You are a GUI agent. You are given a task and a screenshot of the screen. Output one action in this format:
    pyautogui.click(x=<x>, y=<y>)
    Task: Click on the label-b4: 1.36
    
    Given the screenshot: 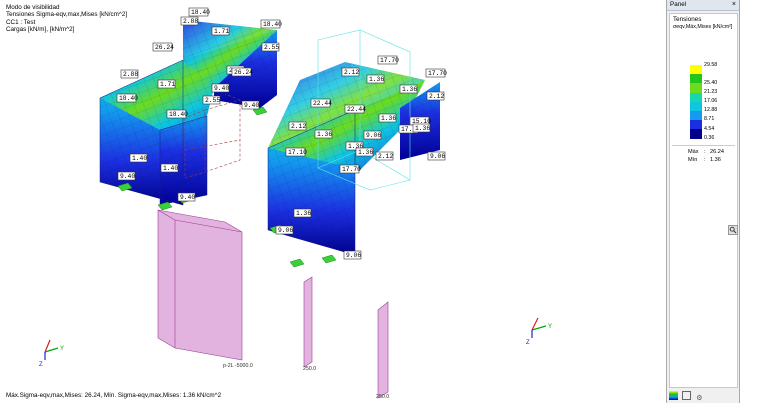 What is the action you would take?
    pyautogui.click(x=375, y=79)
    